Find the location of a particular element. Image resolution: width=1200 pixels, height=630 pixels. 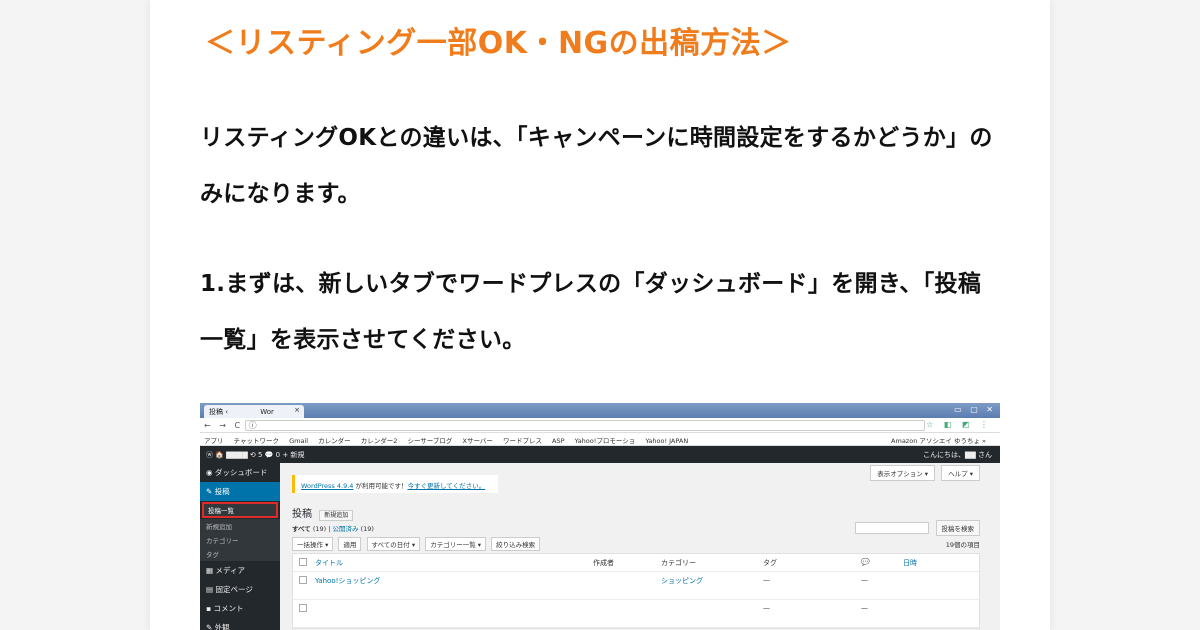

bookmark-item: ワードプレス is located at coordinates (522, 441).